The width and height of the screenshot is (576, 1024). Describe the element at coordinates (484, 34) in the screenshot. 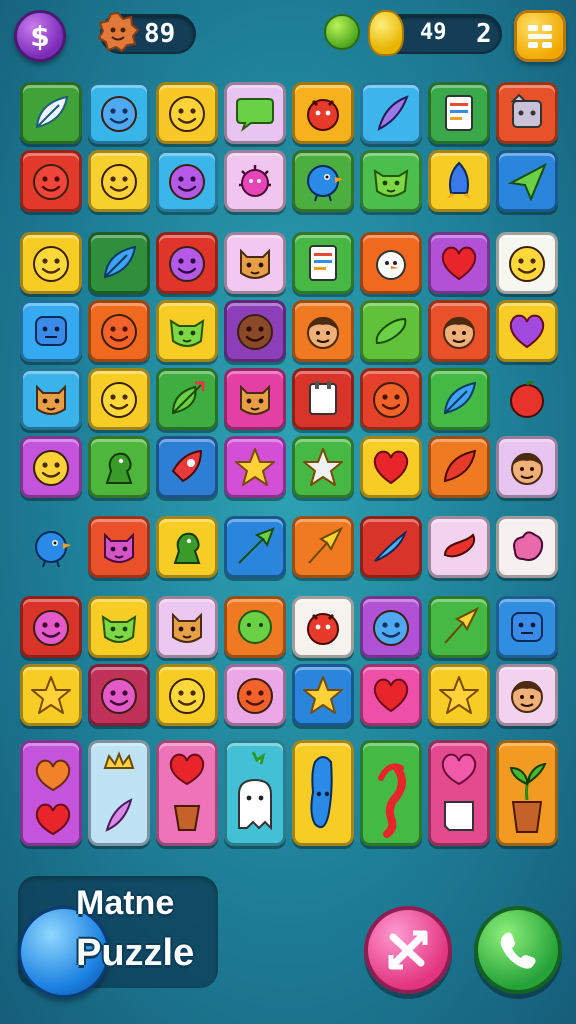

I see `counter-b-value: 2` at that location.